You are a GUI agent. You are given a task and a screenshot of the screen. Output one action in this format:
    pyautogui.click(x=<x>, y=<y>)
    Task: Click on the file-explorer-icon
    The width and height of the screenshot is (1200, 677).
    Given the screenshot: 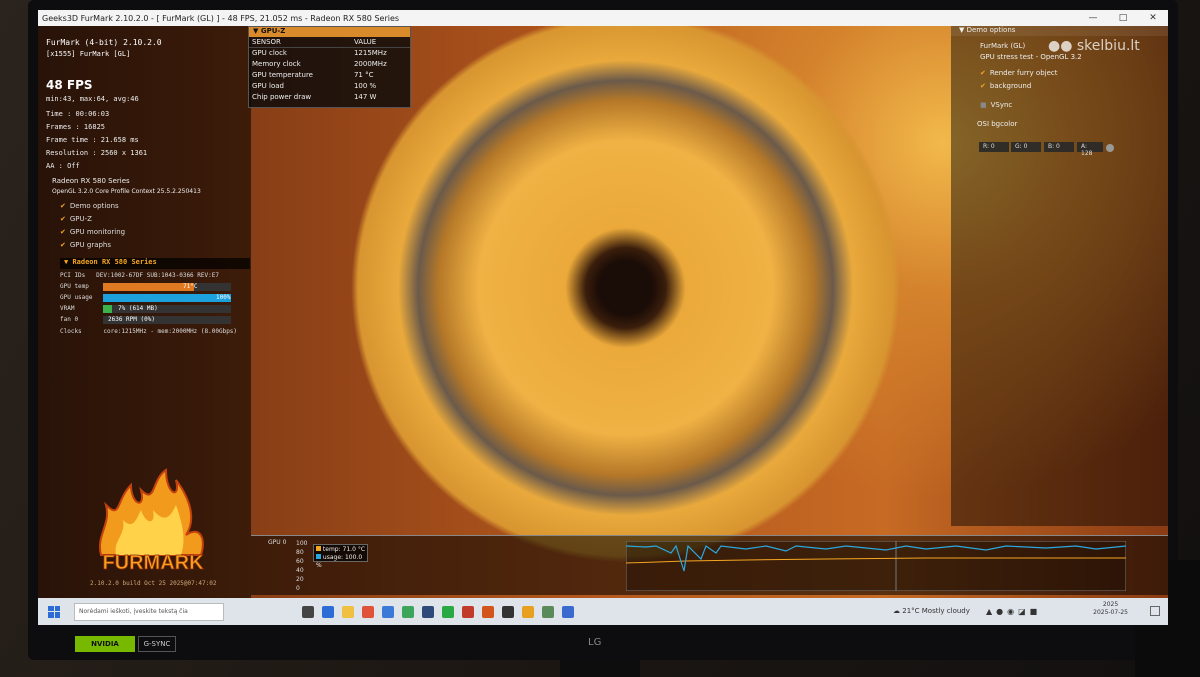 What is the action you would take?
    pyautogui.click(x=348, y=611)
    